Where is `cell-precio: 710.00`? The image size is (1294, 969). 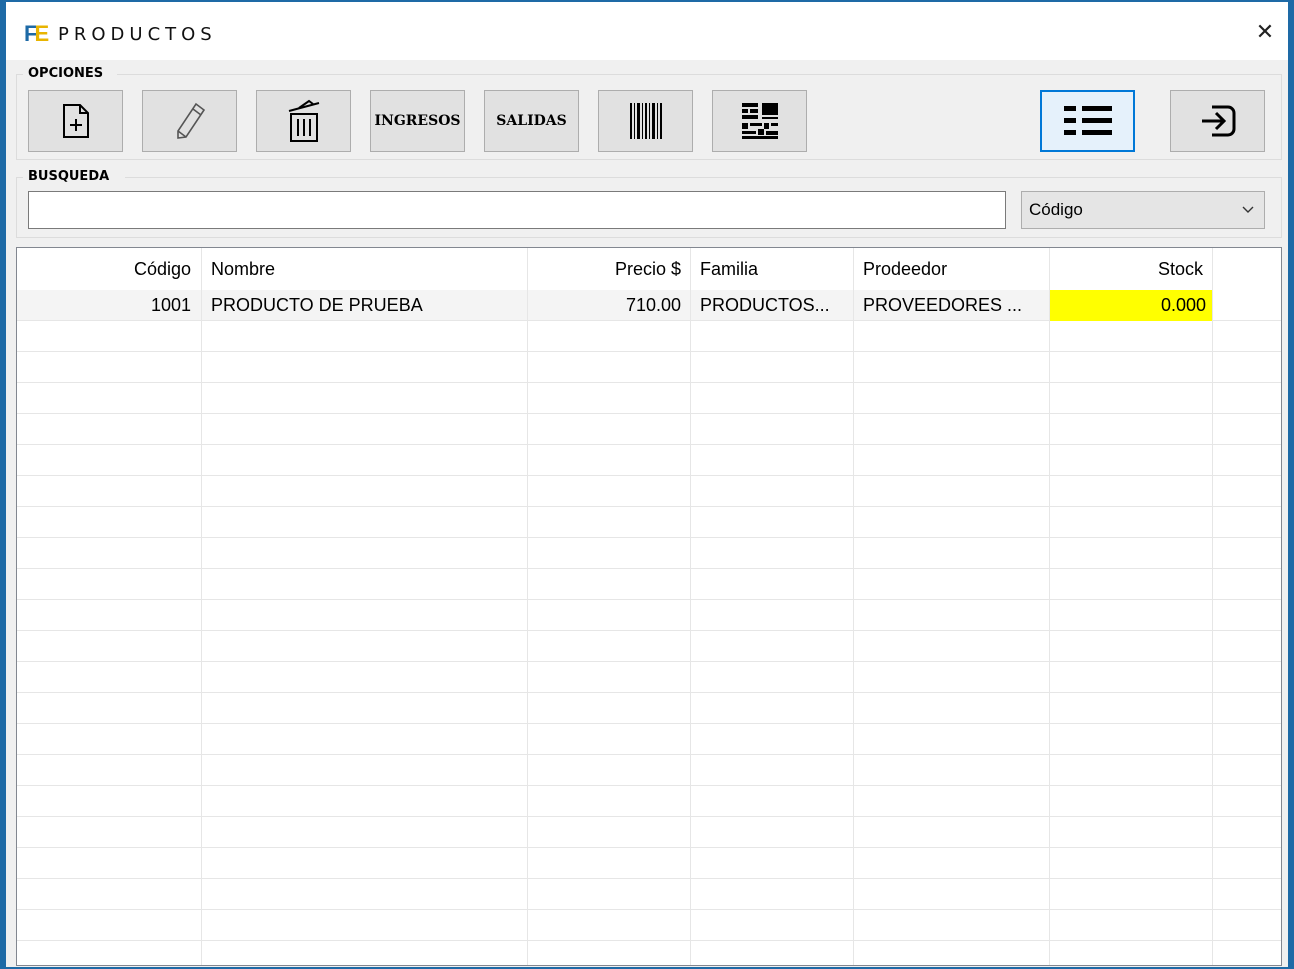
cell-precio: 710.00 is located at coordinates (606, 305).